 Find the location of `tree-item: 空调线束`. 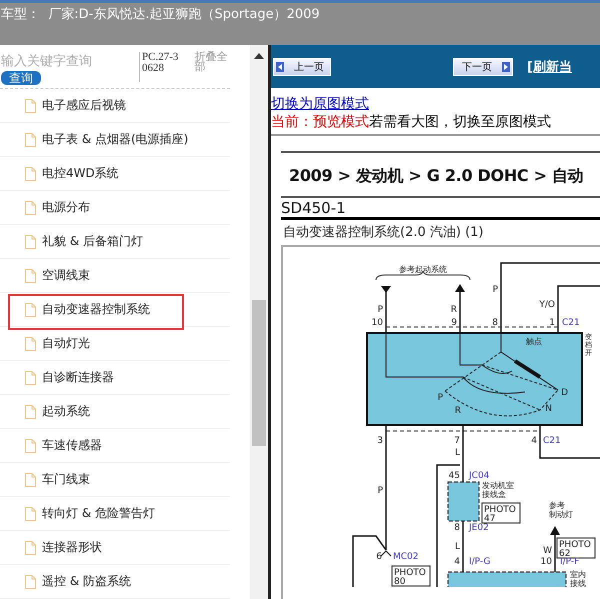

tree-item: 空调线束 is located at coordinates (66, 275).